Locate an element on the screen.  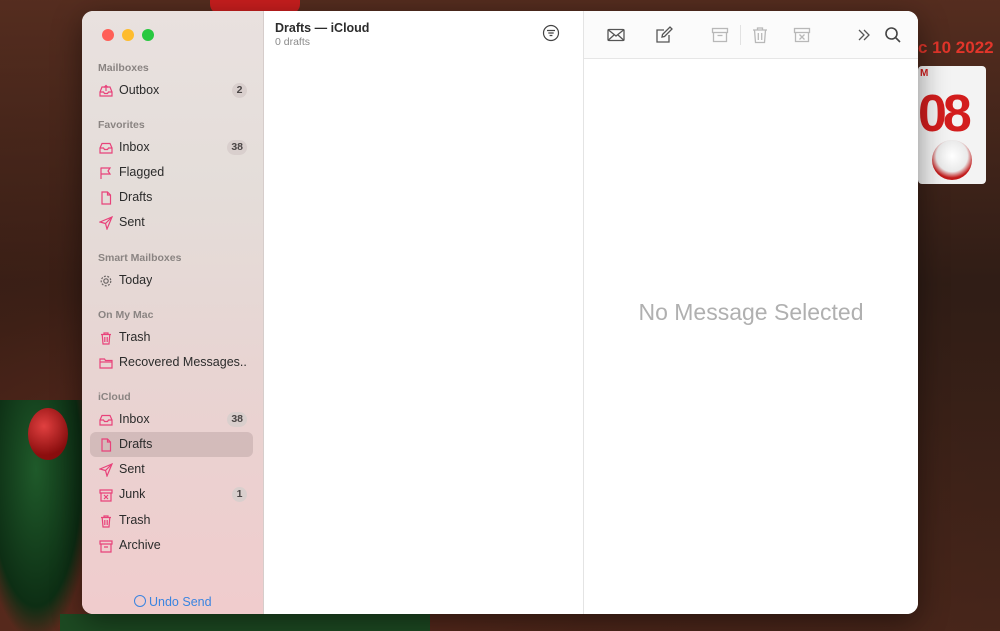
undo-send-button: Undo Send is located at coordinates (173, 602).